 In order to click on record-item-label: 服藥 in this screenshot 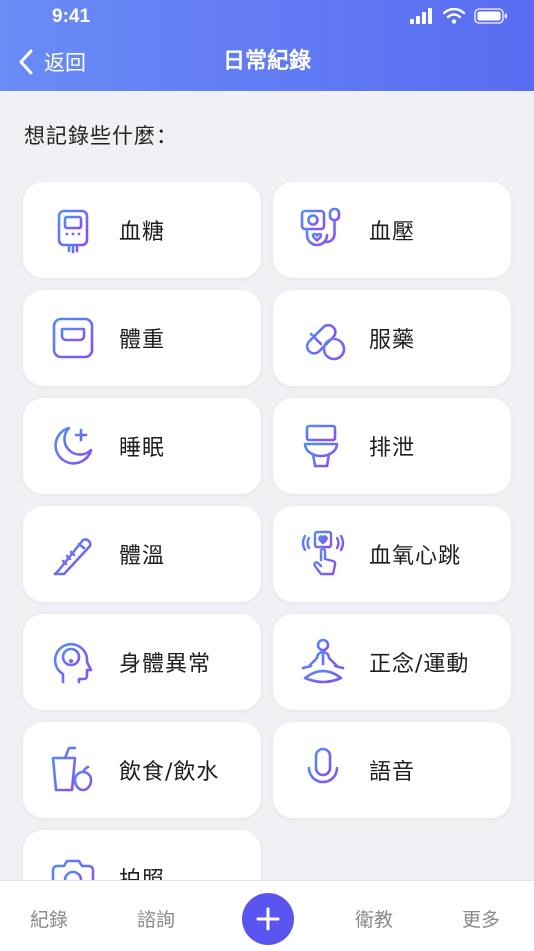, I will do `click(392, 340)`.